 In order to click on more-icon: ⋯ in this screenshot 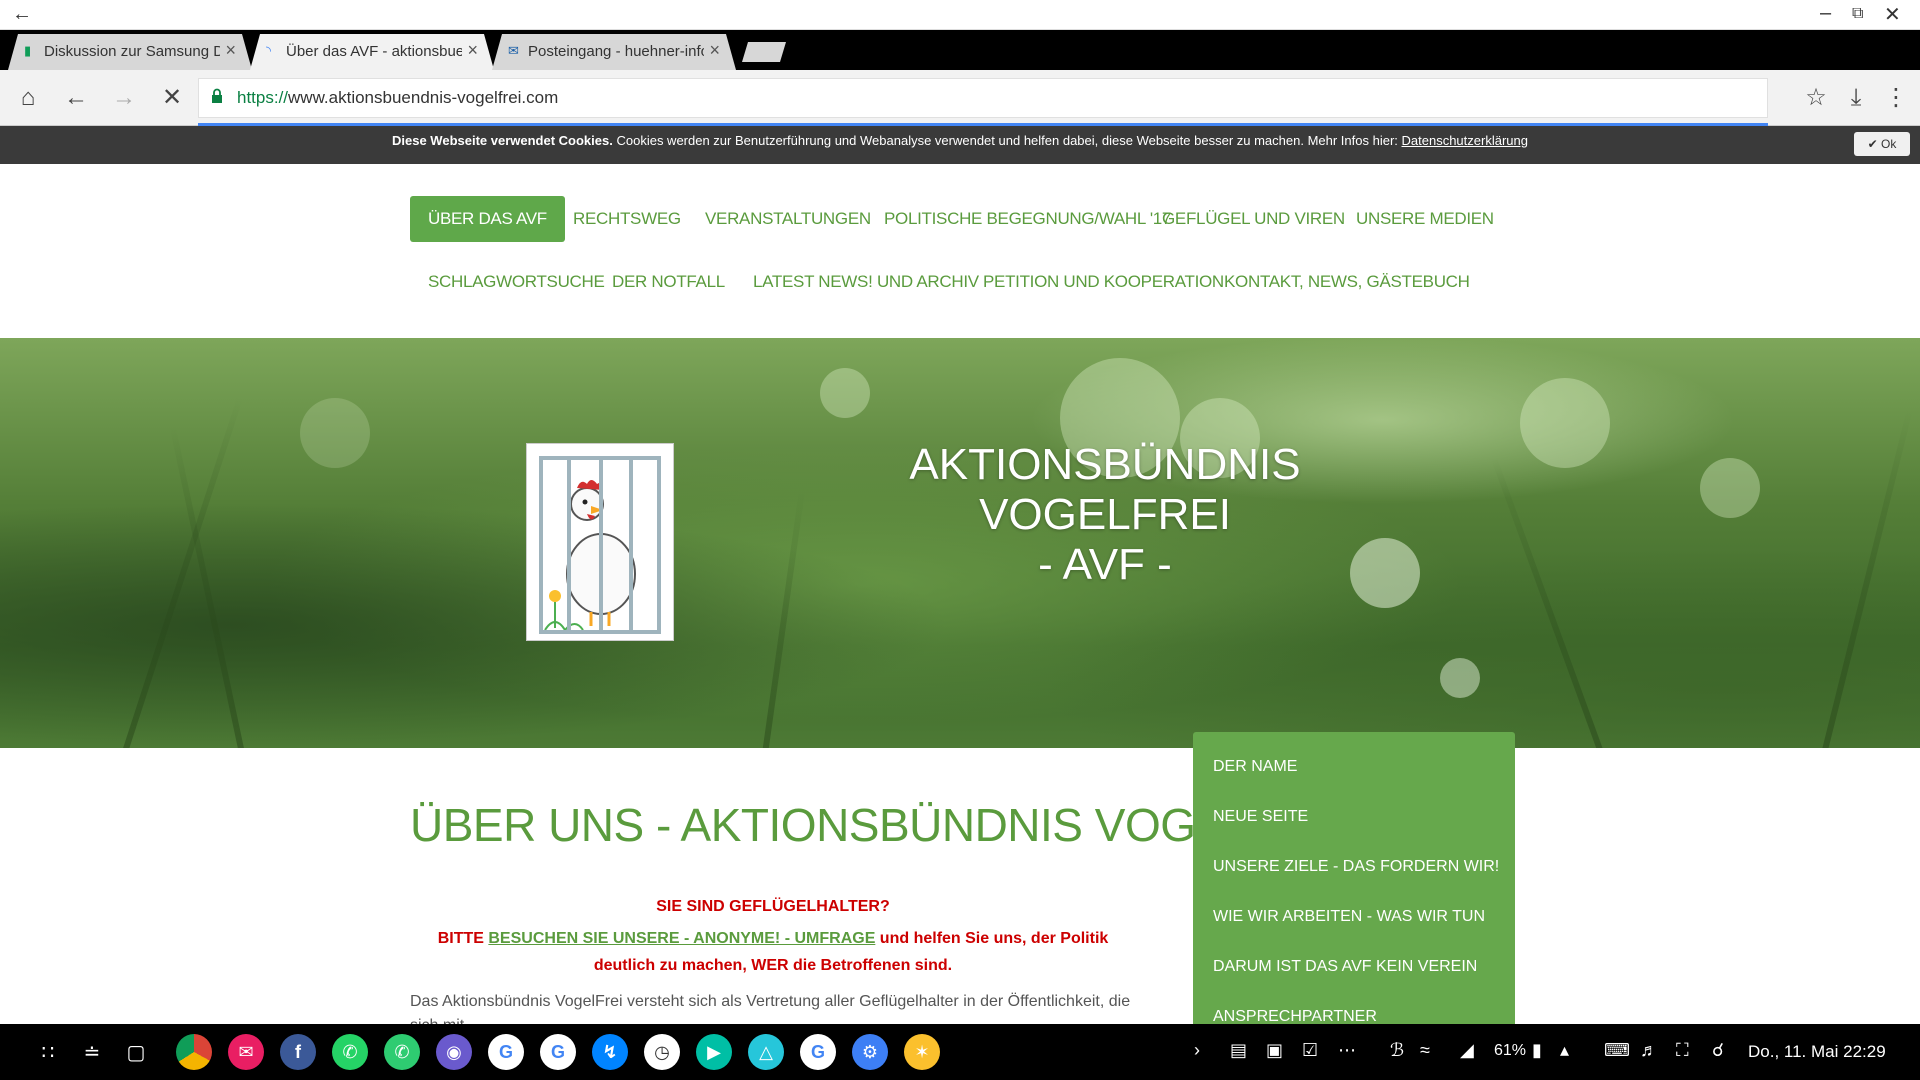, I will do `click(1347, 1050)`.